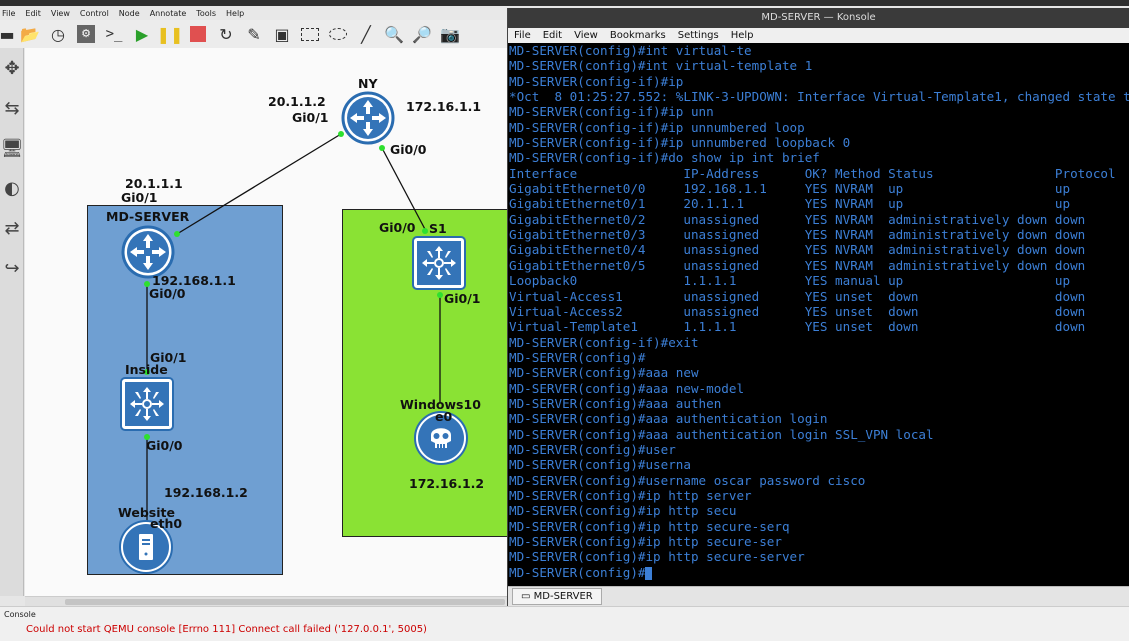  What do you see at coordinates (282, 34) in the screenshot?
I see `insert-image-icon: ▣` at bounding box center [282, 34].